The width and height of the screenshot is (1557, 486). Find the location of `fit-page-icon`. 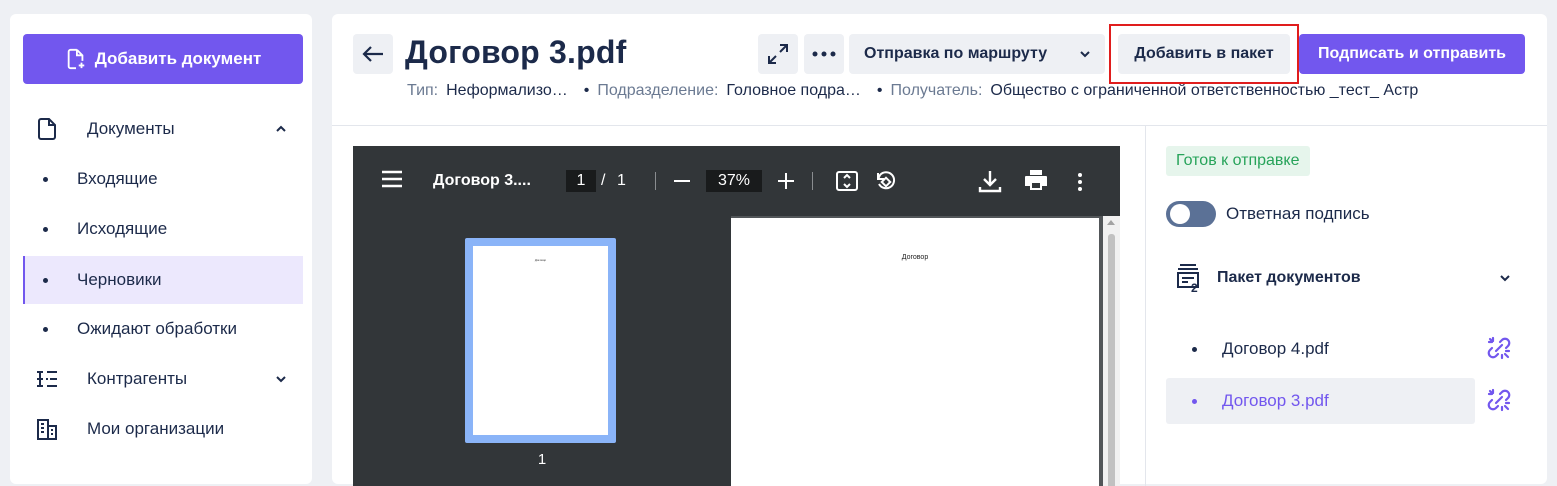

fit-page-icon is located at coordinates (847, 181).